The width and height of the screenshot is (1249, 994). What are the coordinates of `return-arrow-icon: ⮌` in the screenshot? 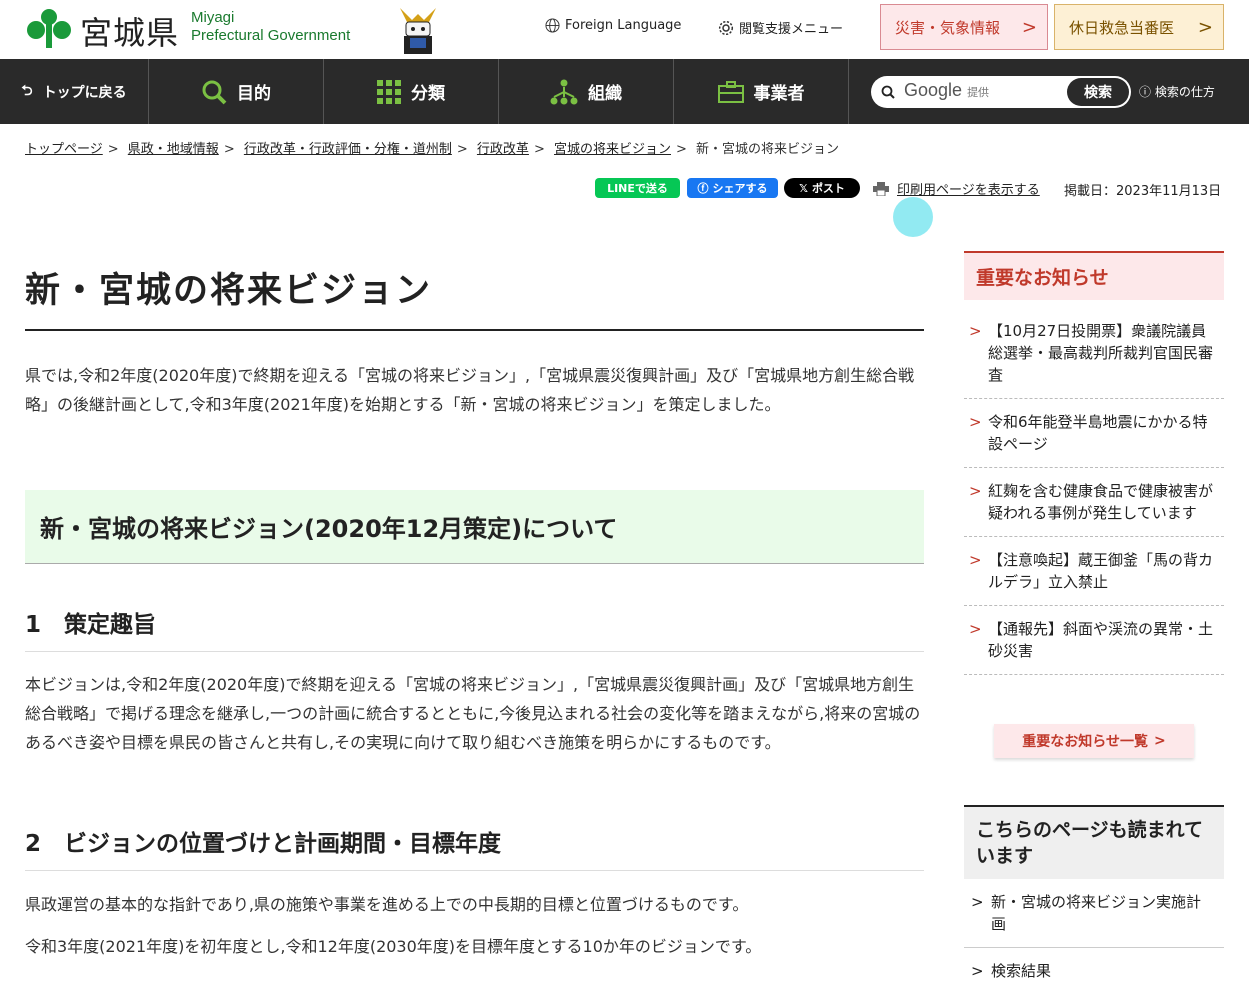 It's located at (27, 90).